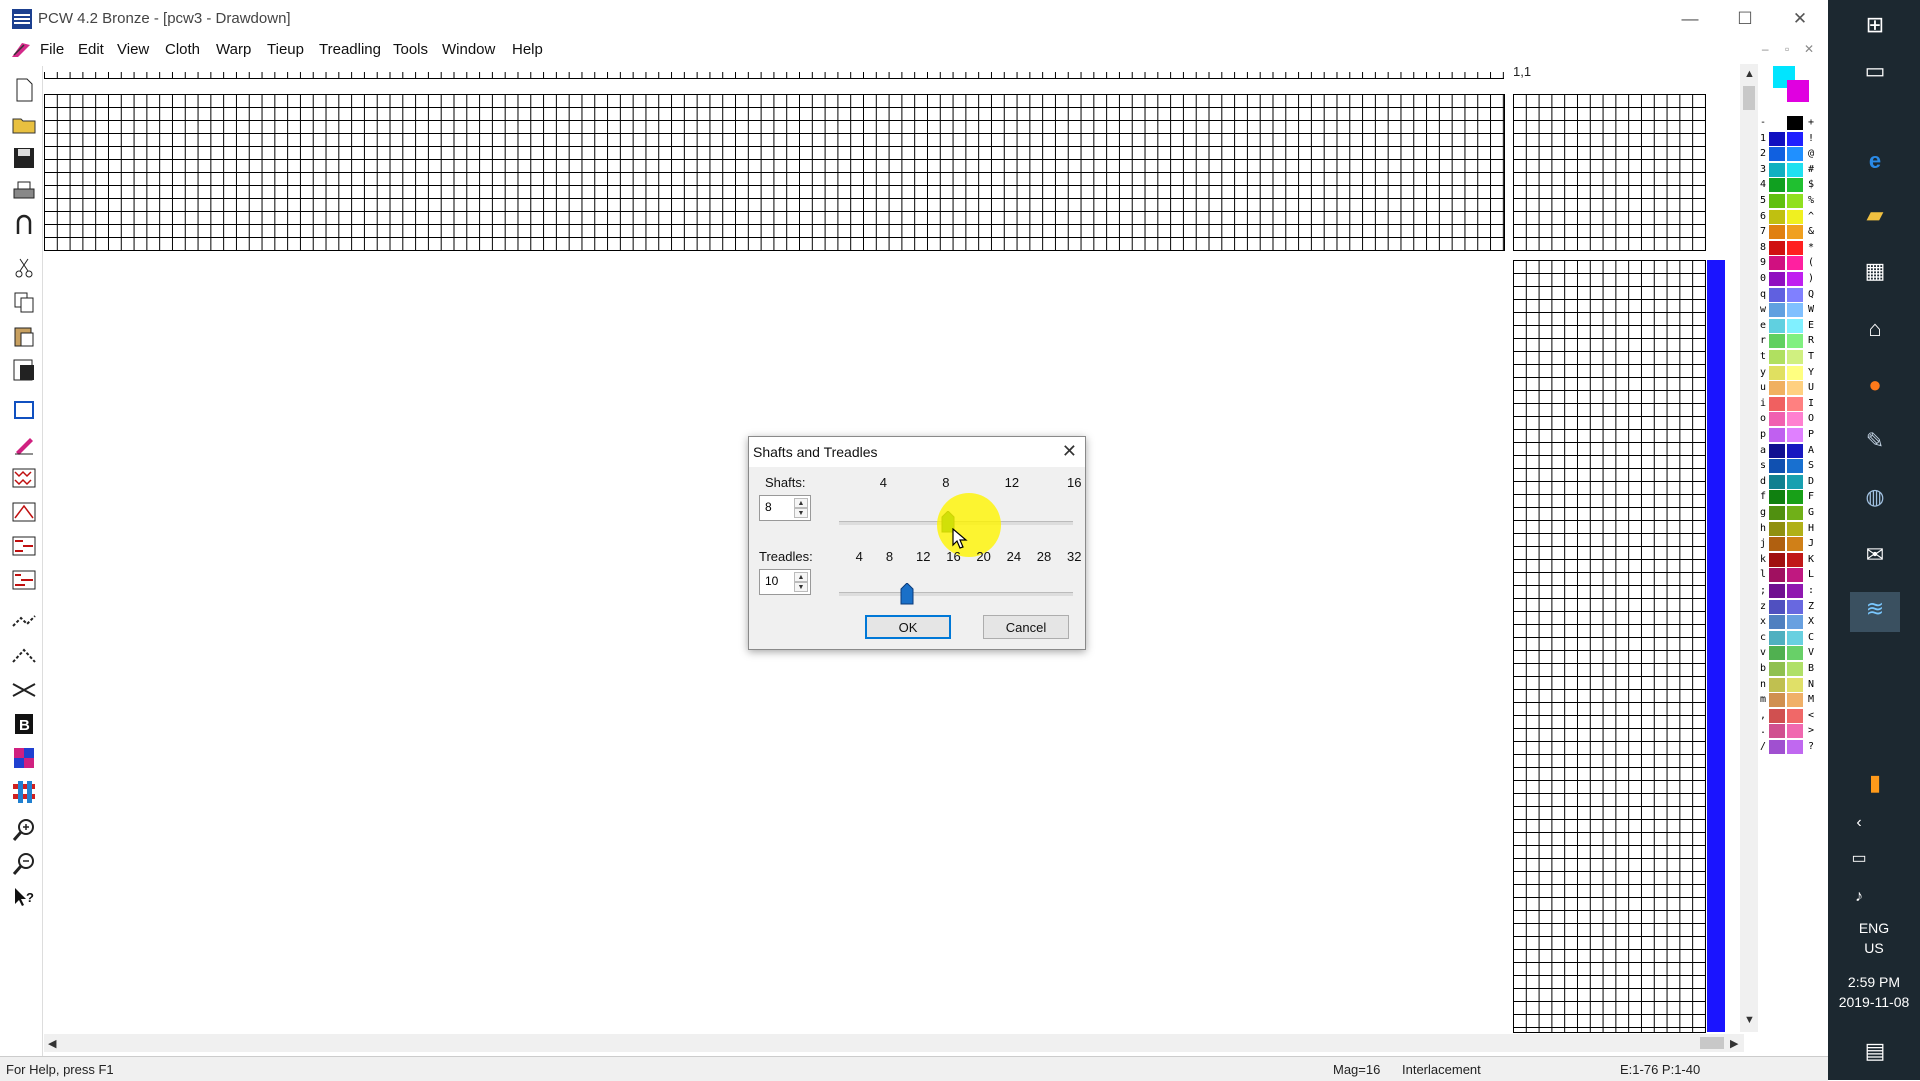 The image size is (1920, 1081). Describe the element at coordinates (1749, 1020) in the screenshot. I see `scroll-down-icon: ▼` at that location.